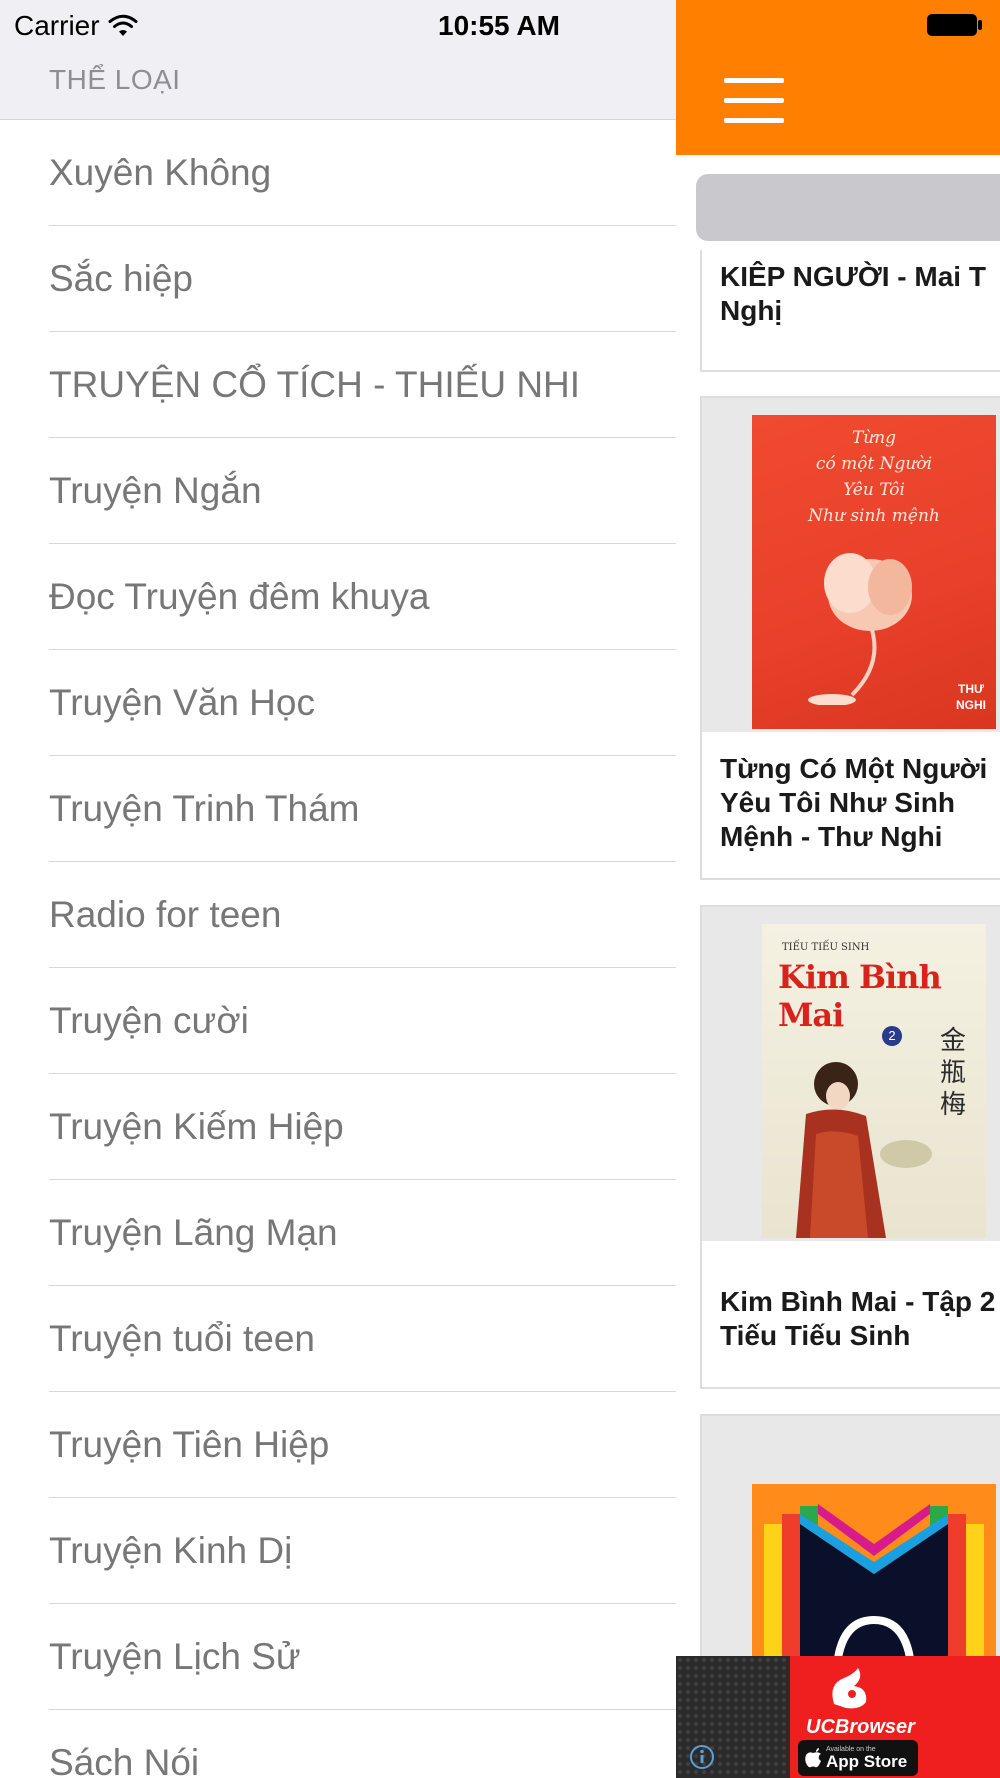 The image size is (1000, 1778). Describe the element at coordinates (874, 438) in the screenshot. I see `cover-text: Từng` at that location.